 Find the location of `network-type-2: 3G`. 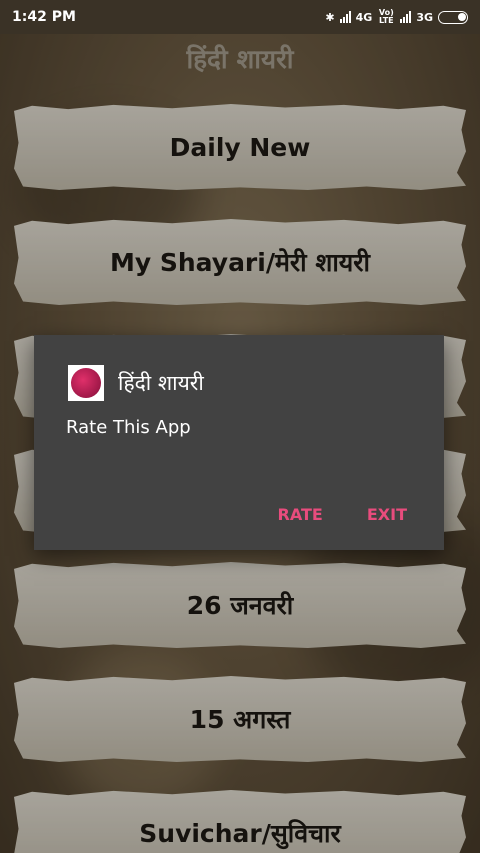

network-type-2: 3G is located at coordinates (424, 17).